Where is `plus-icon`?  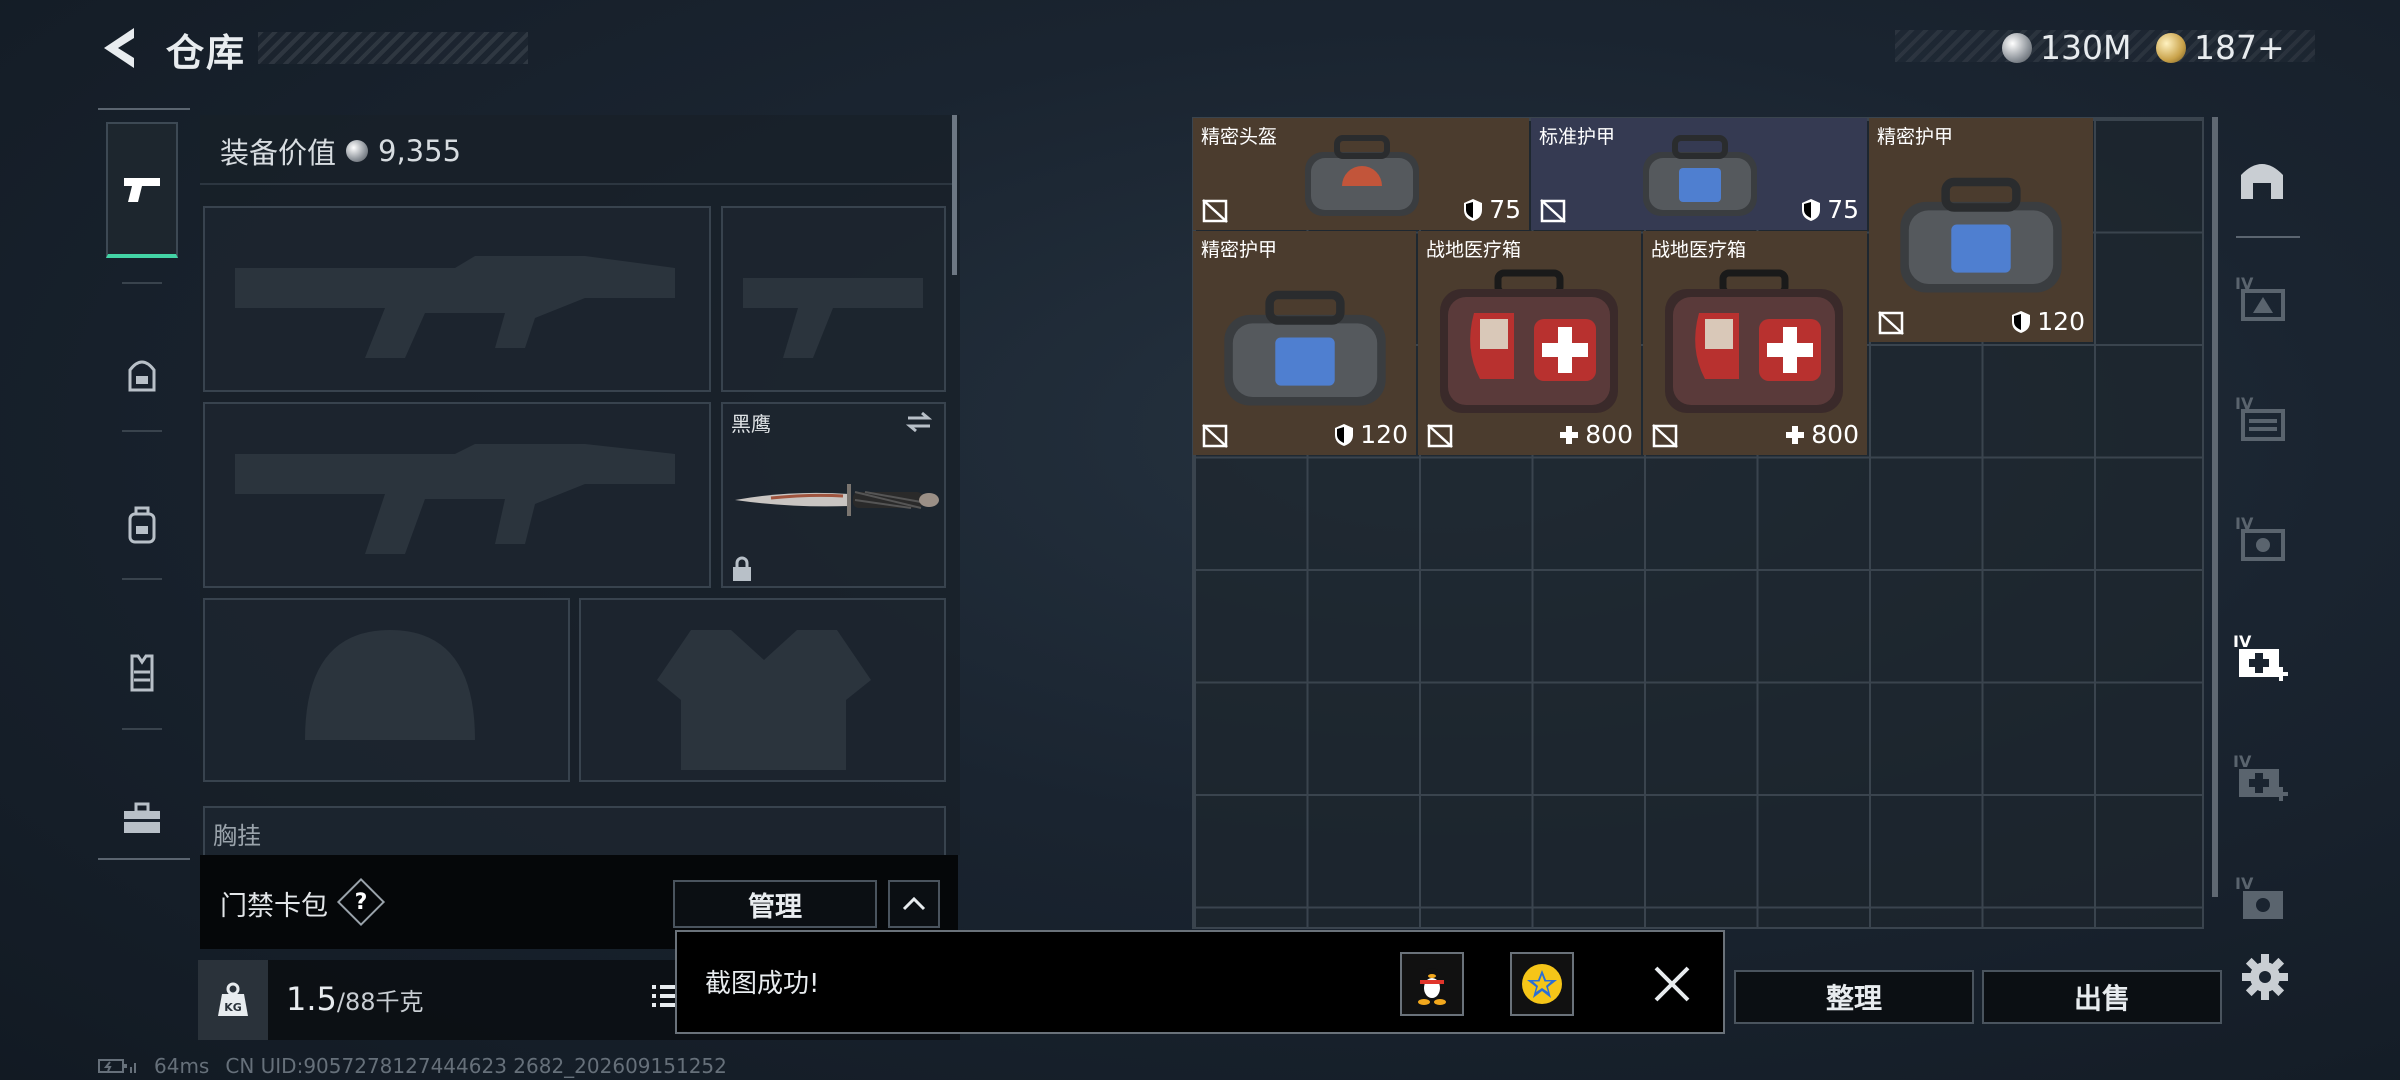 plus-icon is located at coordinates (1569, 434).